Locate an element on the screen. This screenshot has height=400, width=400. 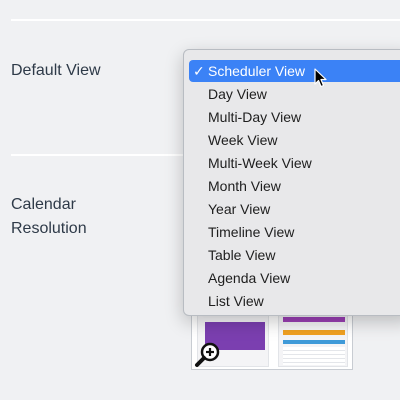
preview-lines is located at coordinates (314, 356).